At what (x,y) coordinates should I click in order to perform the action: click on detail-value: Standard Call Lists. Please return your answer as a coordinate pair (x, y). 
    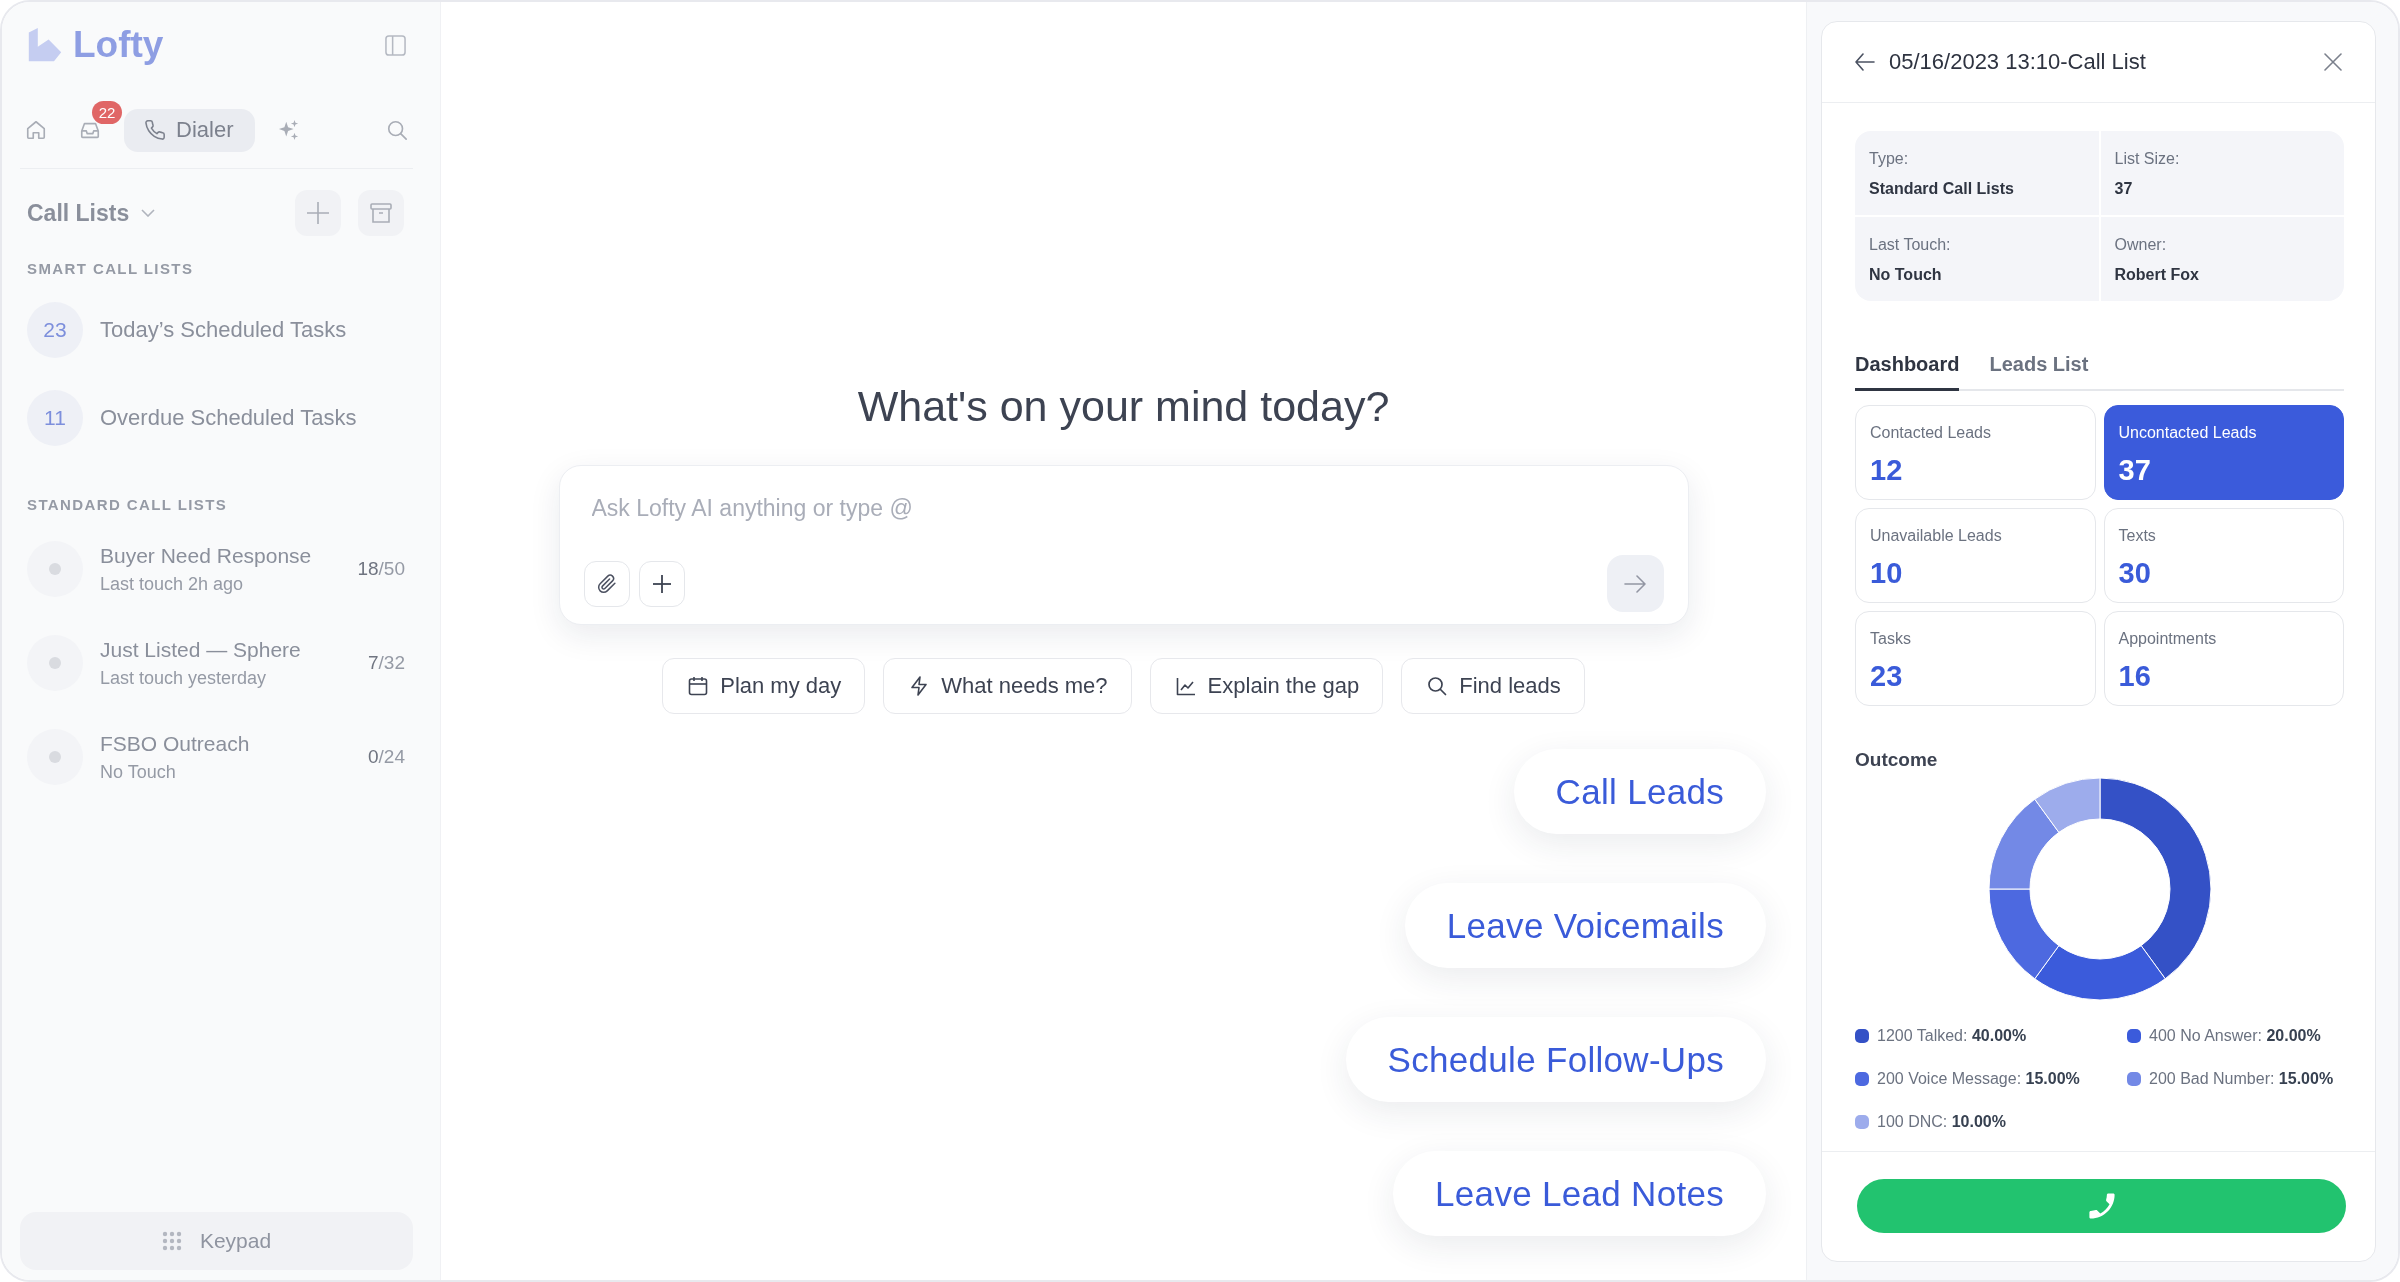
    Looking at the image, I should click on (1942, 189).